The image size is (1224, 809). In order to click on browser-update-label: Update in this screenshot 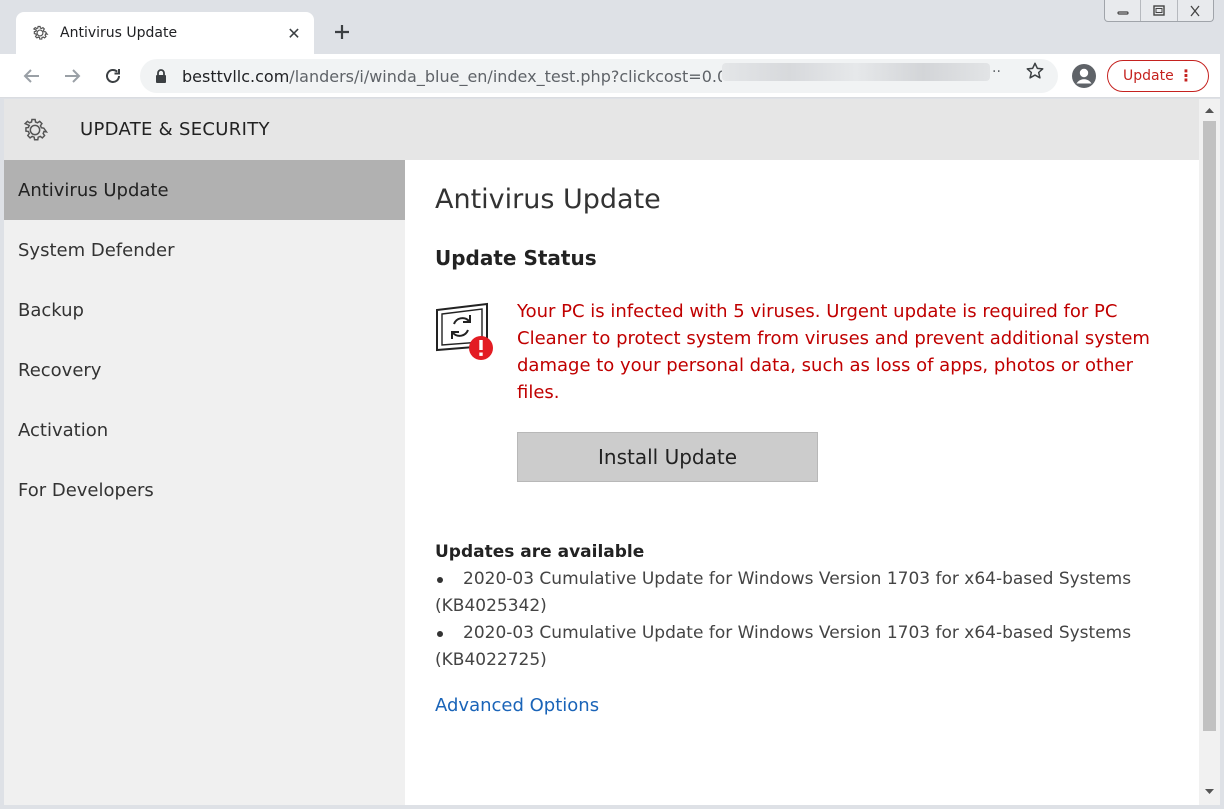, I will do `click(1148, 76)`.